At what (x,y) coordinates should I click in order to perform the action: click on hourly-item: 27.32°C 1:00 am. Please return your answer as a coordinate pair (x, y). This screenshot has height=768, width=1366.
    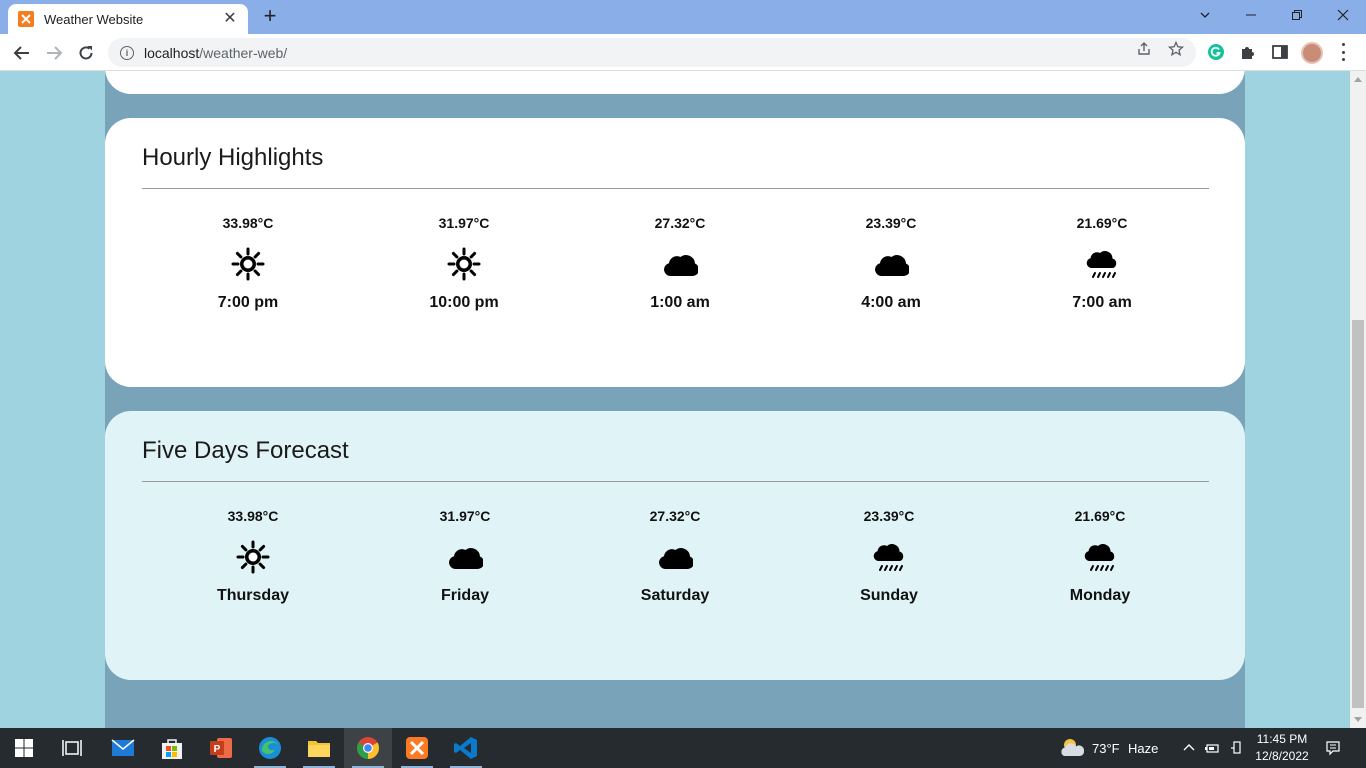
    Looking at the image, I should click on (680, 263).